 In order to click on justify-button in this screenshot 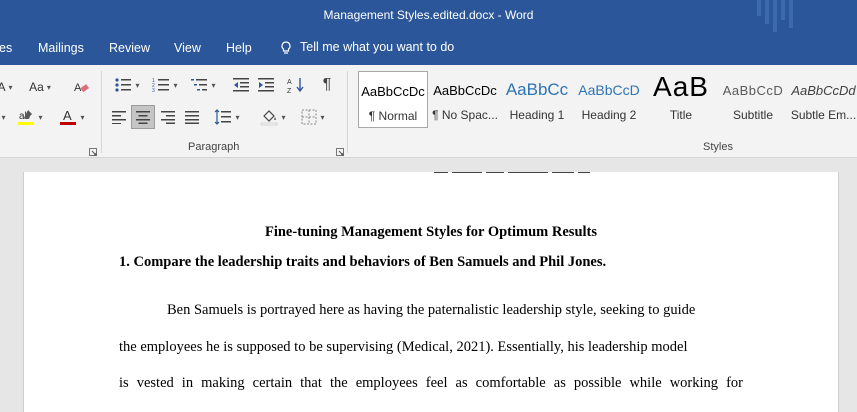, I will do `click(192, 117)`.